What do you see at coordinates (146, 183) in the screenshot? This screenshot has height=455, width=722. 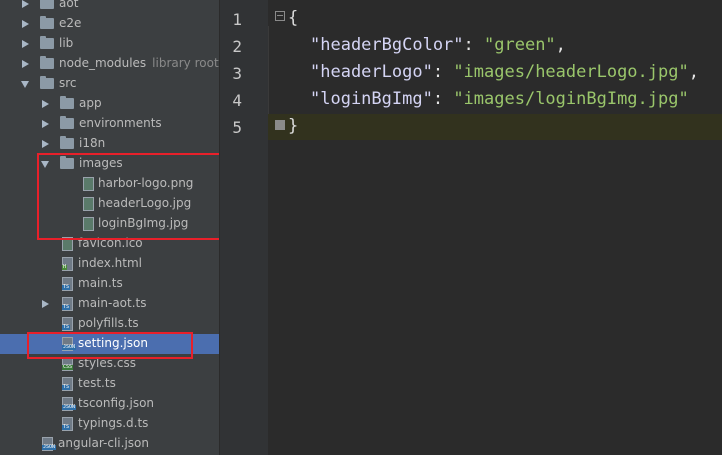 I see `tree-item-label: harbor-logo.png` at bounding box center [146, 183].